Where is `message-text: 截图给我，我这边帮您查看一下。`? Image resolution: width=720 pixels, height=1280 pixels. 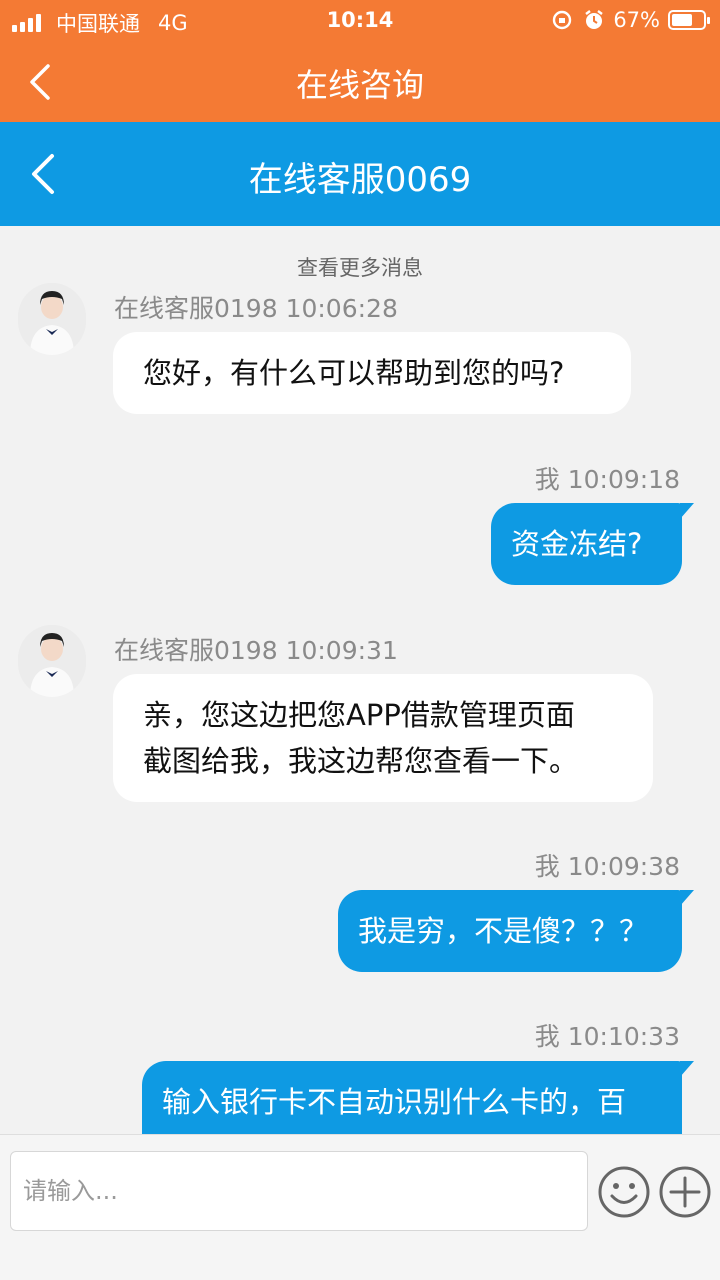
message-text: 截图给我，我这边帮您查看一下。 is located at coordinates (361, 761).